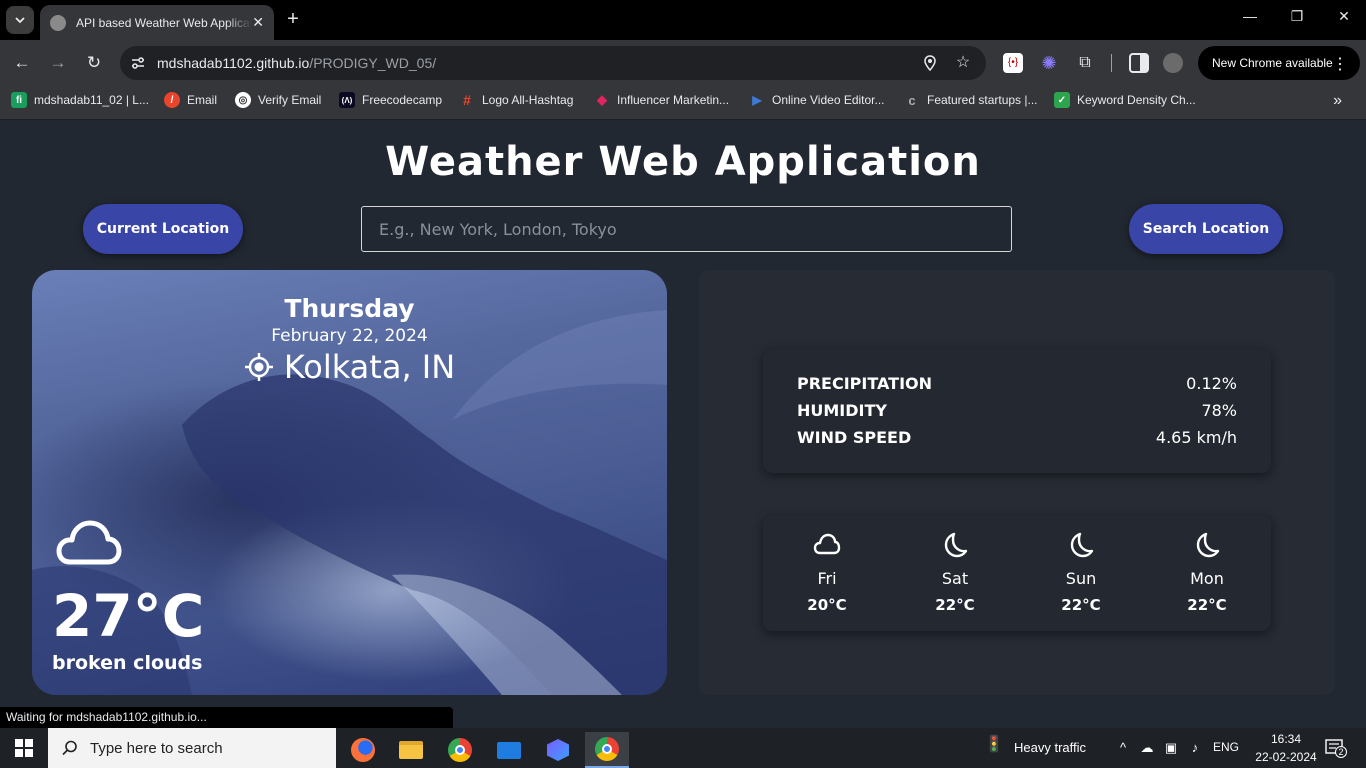 This screenshot has height=768, width=1366. What do you see at coordinates (1206, 229) in the screenshot?
I see `search-location-button: Search Location` at bounding box center [1206, 229].